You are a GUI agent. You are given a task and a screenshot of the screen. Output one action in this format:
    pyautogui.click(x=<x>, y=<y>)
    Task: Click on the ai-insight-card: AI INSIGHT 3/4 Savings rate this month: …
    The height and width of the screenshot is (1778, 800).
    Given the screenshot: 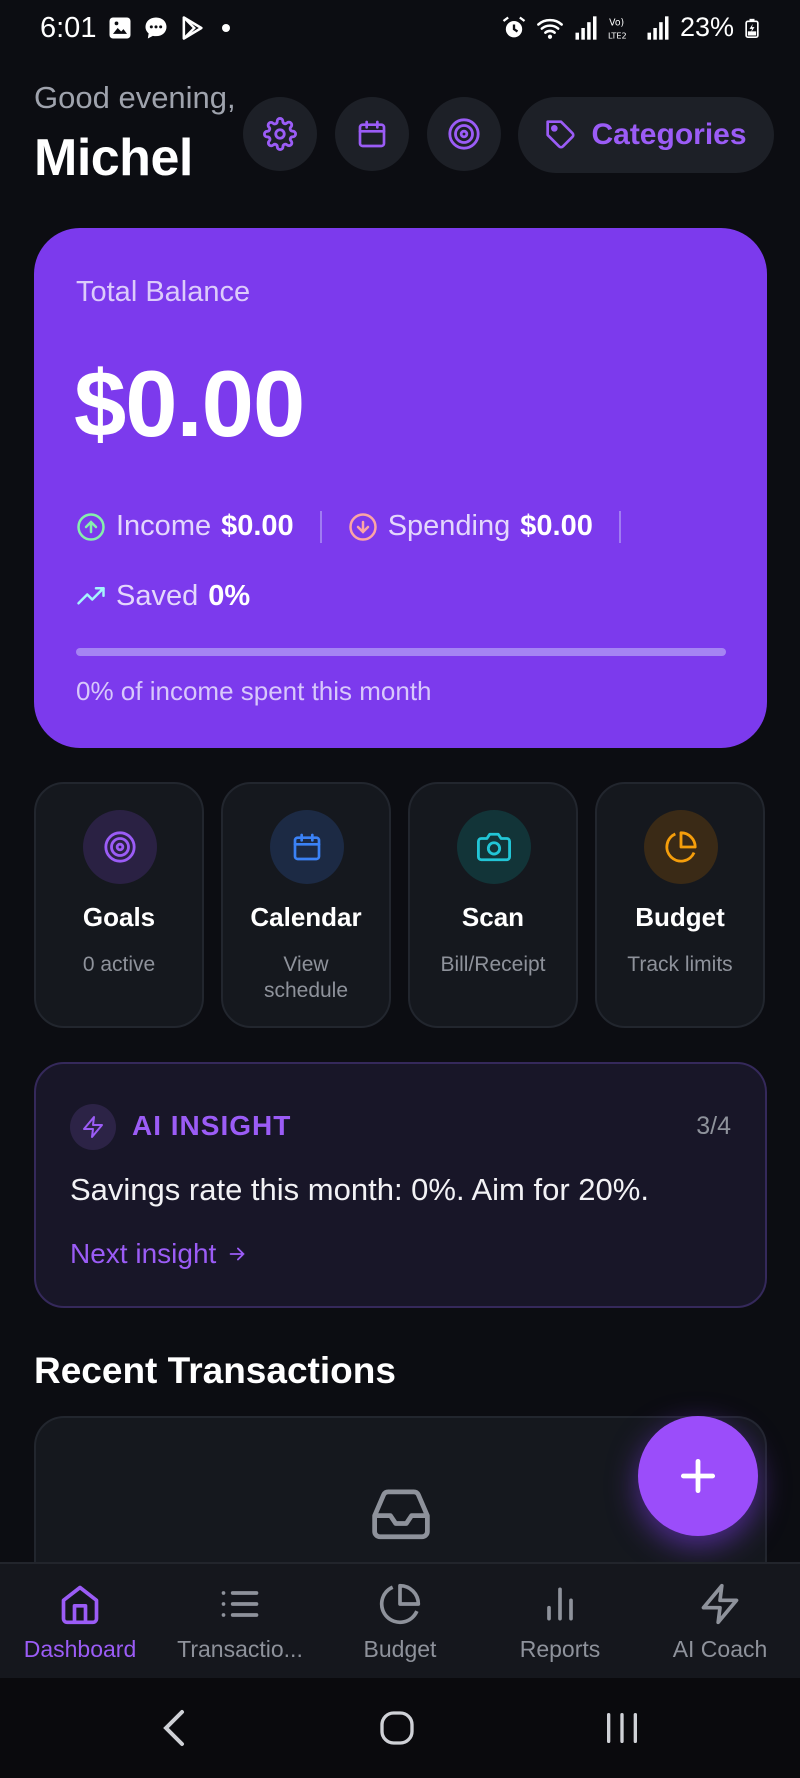 What is the action you would take?
    pyautogui.click(x=400, y=1185)
    